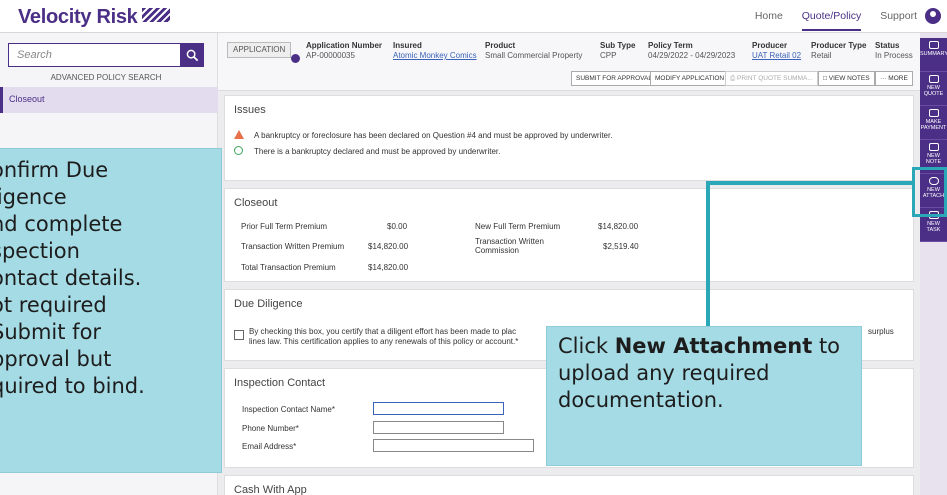 This screenshot has width=947, height=495. I want to click on producer-type-label: Producer Type, so click(839, 45).